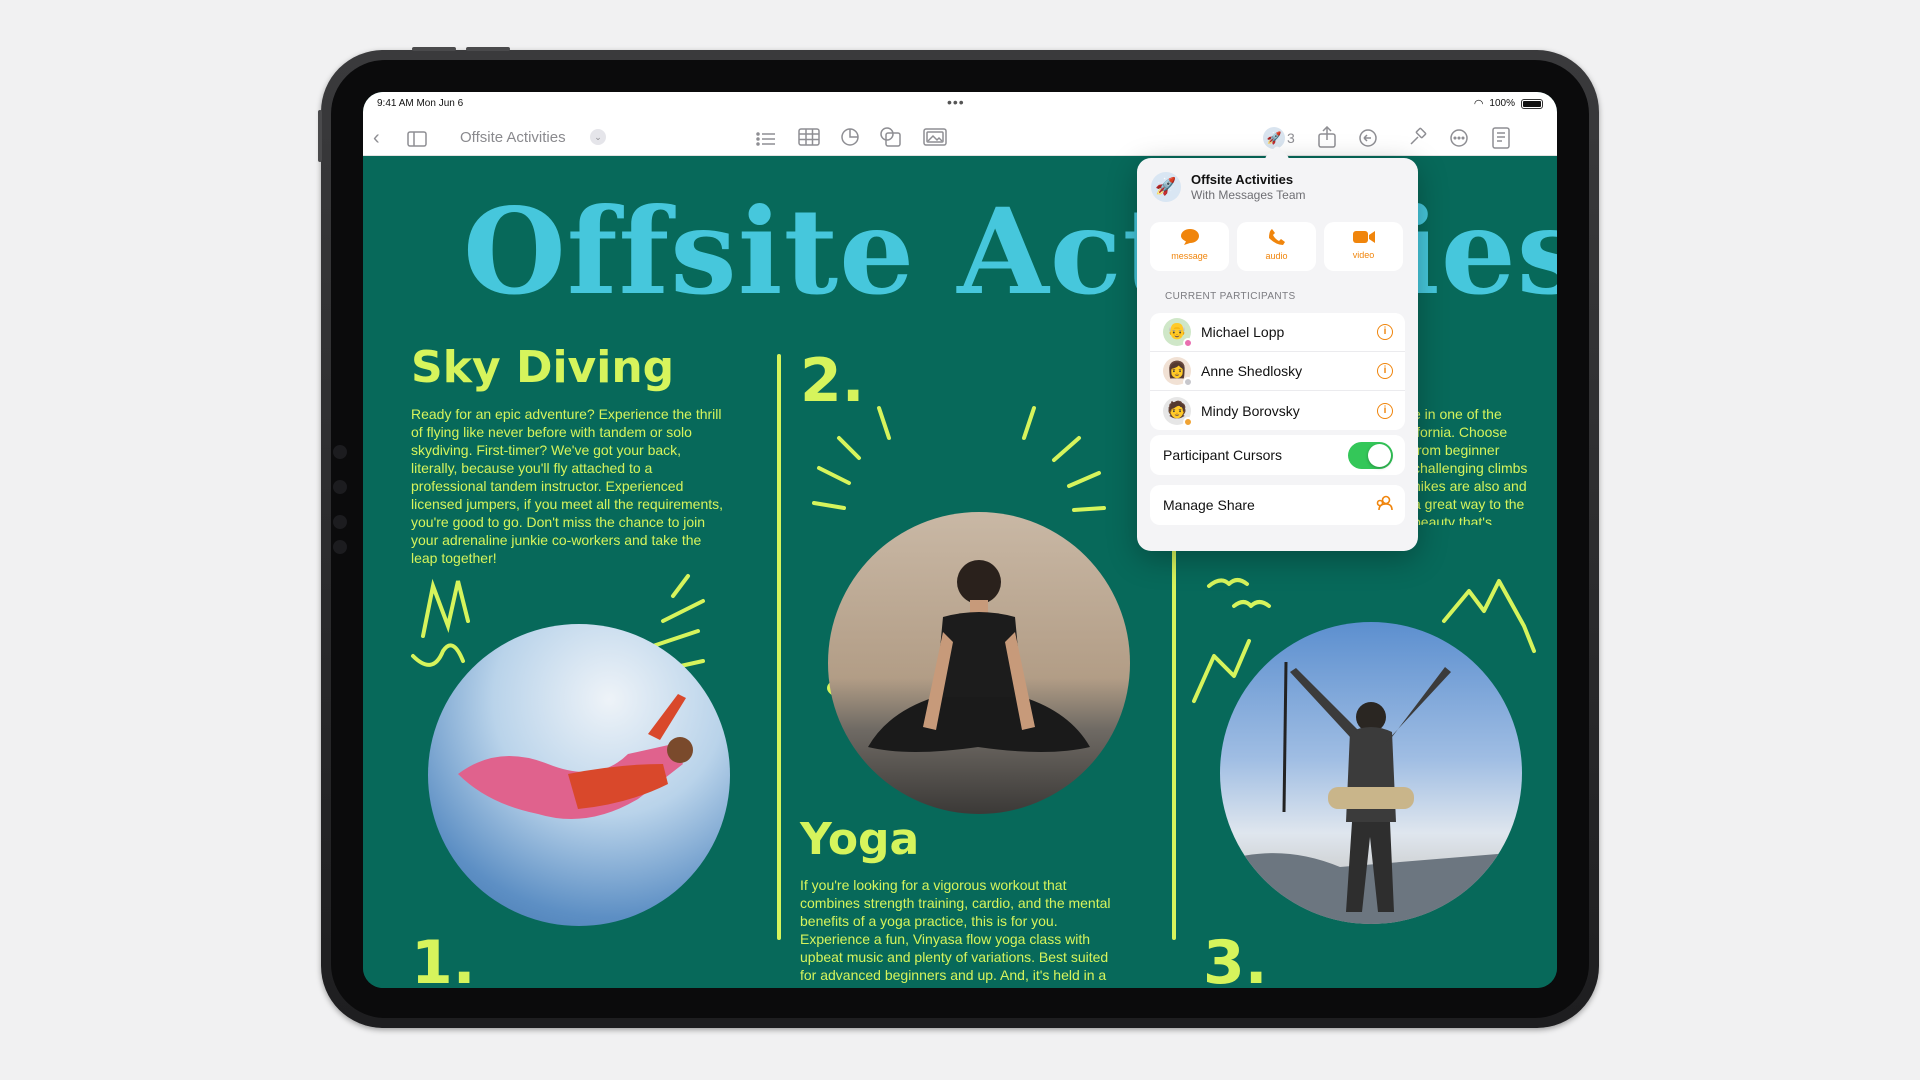 This screenshot has height=1080, width=1920. I want to click on message-button: message, so click(1189, 246).